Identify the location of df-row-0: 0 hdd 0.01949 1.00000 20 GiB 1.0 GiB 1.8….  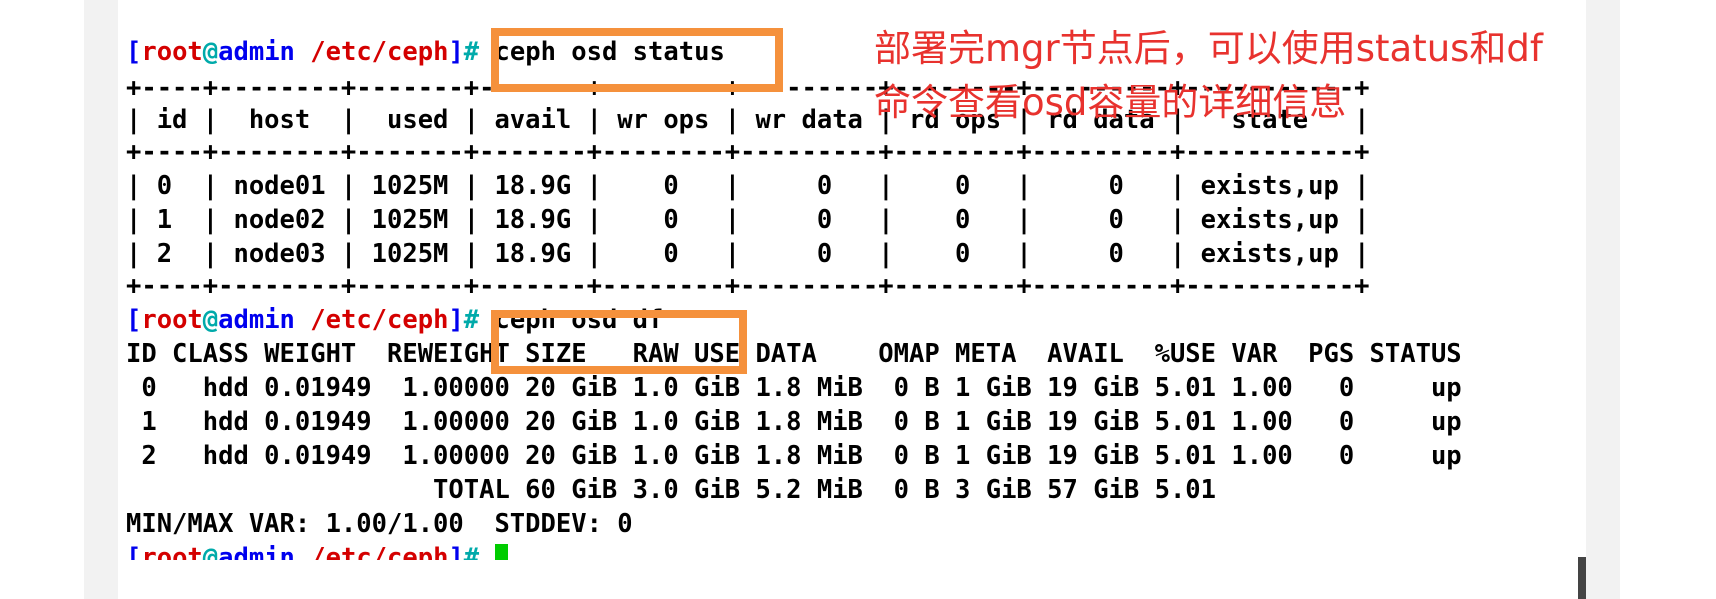
(794, 388).